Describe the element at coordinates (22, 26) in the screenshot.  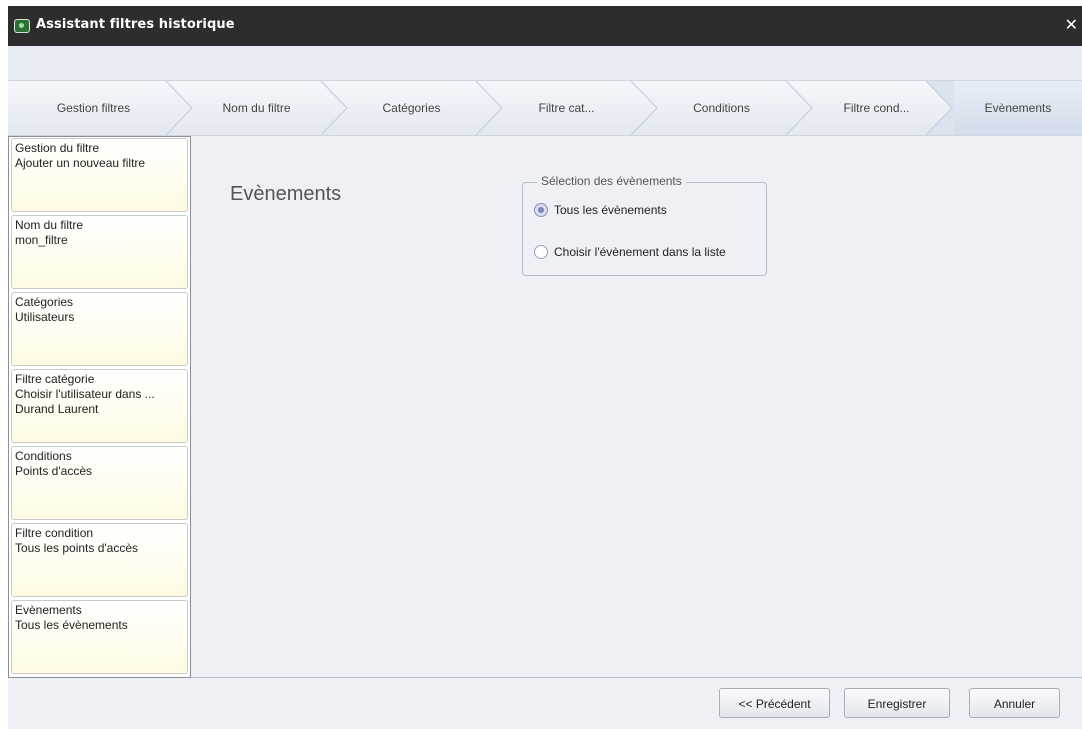
I see `app-icon` at that location.